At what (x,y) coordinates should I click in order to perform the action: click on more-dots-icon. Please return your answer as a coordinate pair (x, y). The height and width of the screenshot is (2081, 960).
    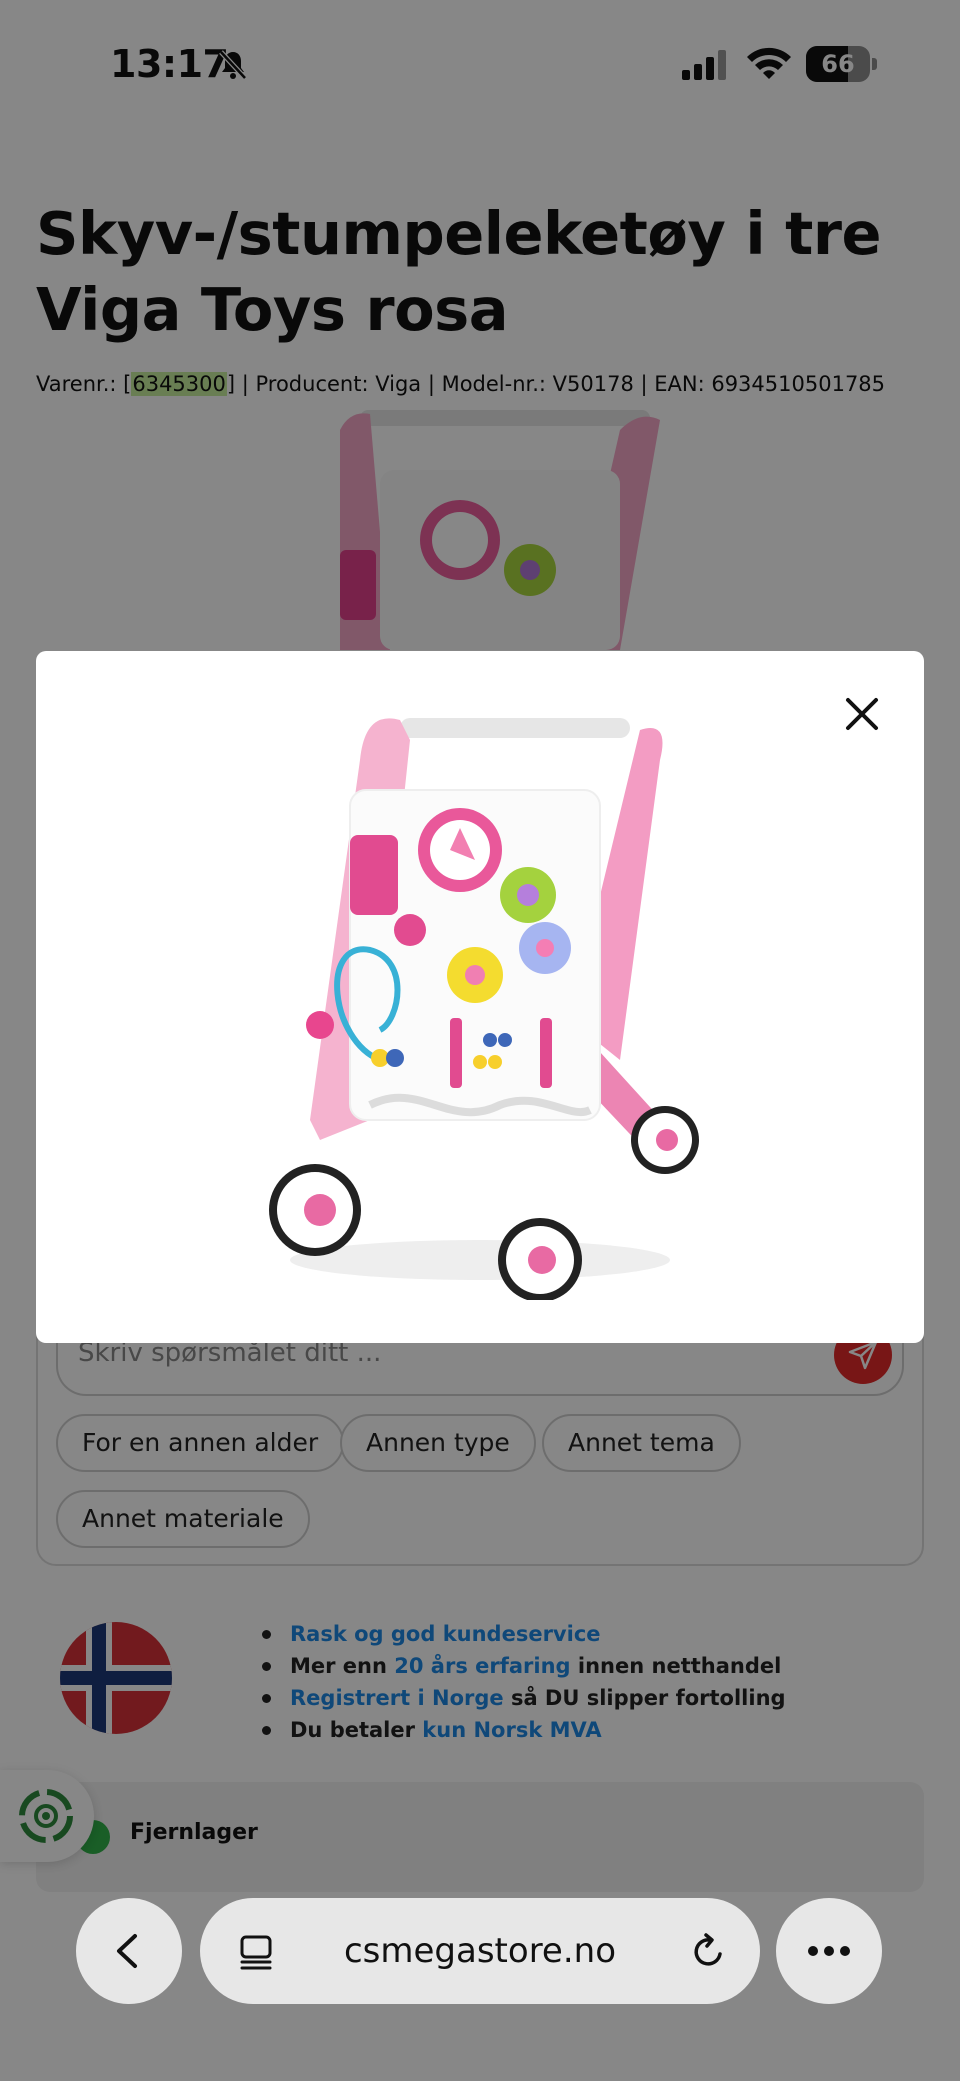
    Looking at the image, I should click on (829, 1951).